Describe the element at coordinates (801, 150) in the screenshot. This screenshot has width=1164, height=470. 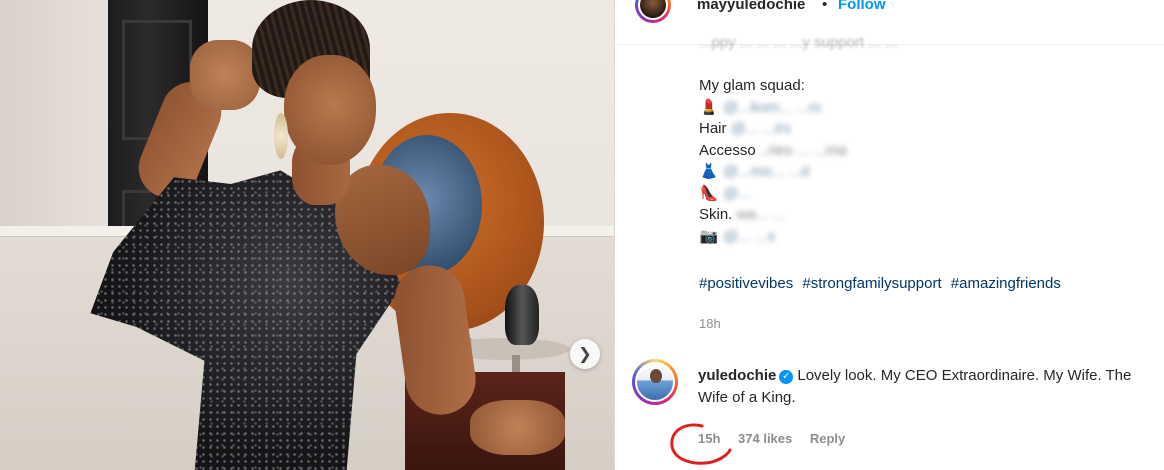
I see `caption-blurred-text: ...ries ... ...ma` at that location.